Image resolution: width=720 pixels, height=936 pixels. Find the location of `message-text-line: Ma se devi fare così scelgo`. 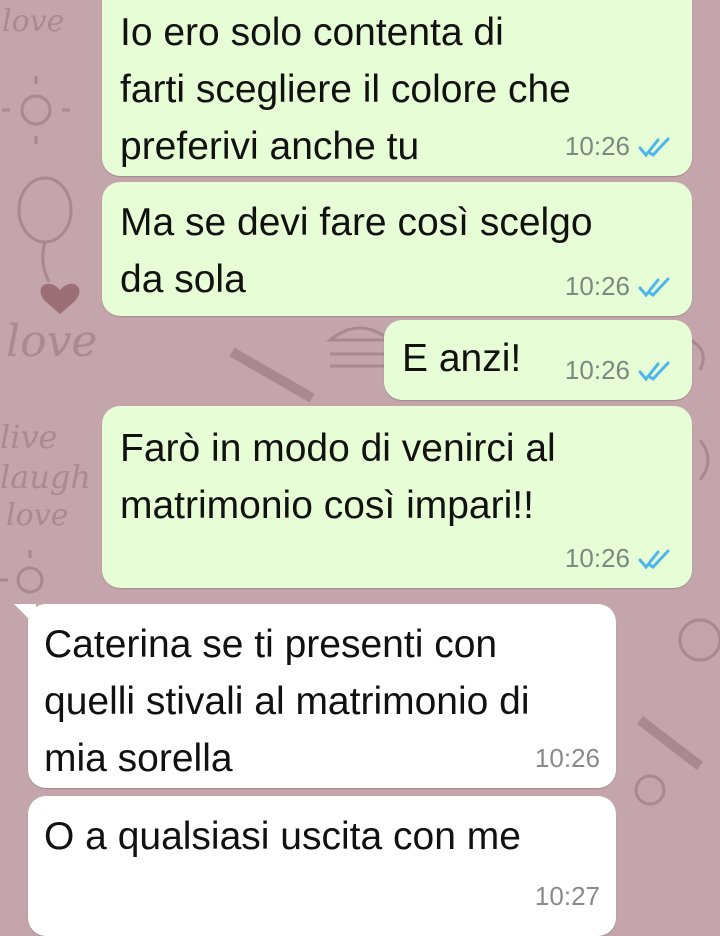

message-text-line: Ma se devi fare così scelgo is located at coordinates (356, 222).